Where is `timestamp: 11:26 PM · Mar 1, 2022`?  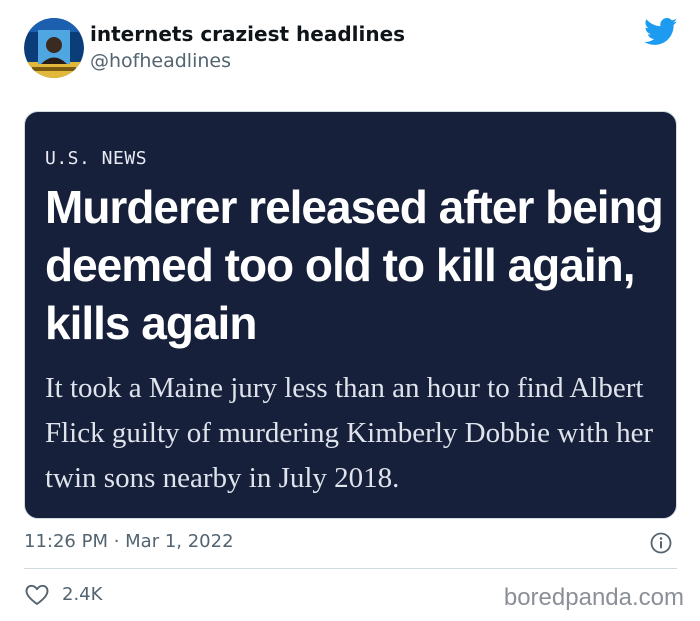 timestamp: 11:26 PM · Mar 1, 2022 is located at coordinates (129, 541).